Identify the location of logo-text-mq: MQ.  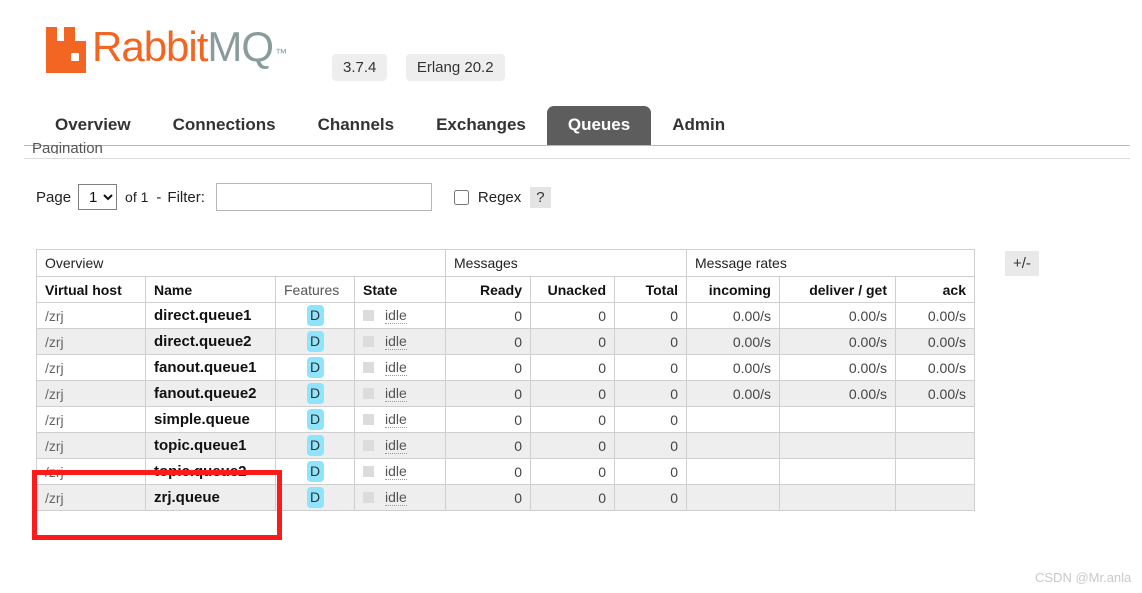
(240, 46).